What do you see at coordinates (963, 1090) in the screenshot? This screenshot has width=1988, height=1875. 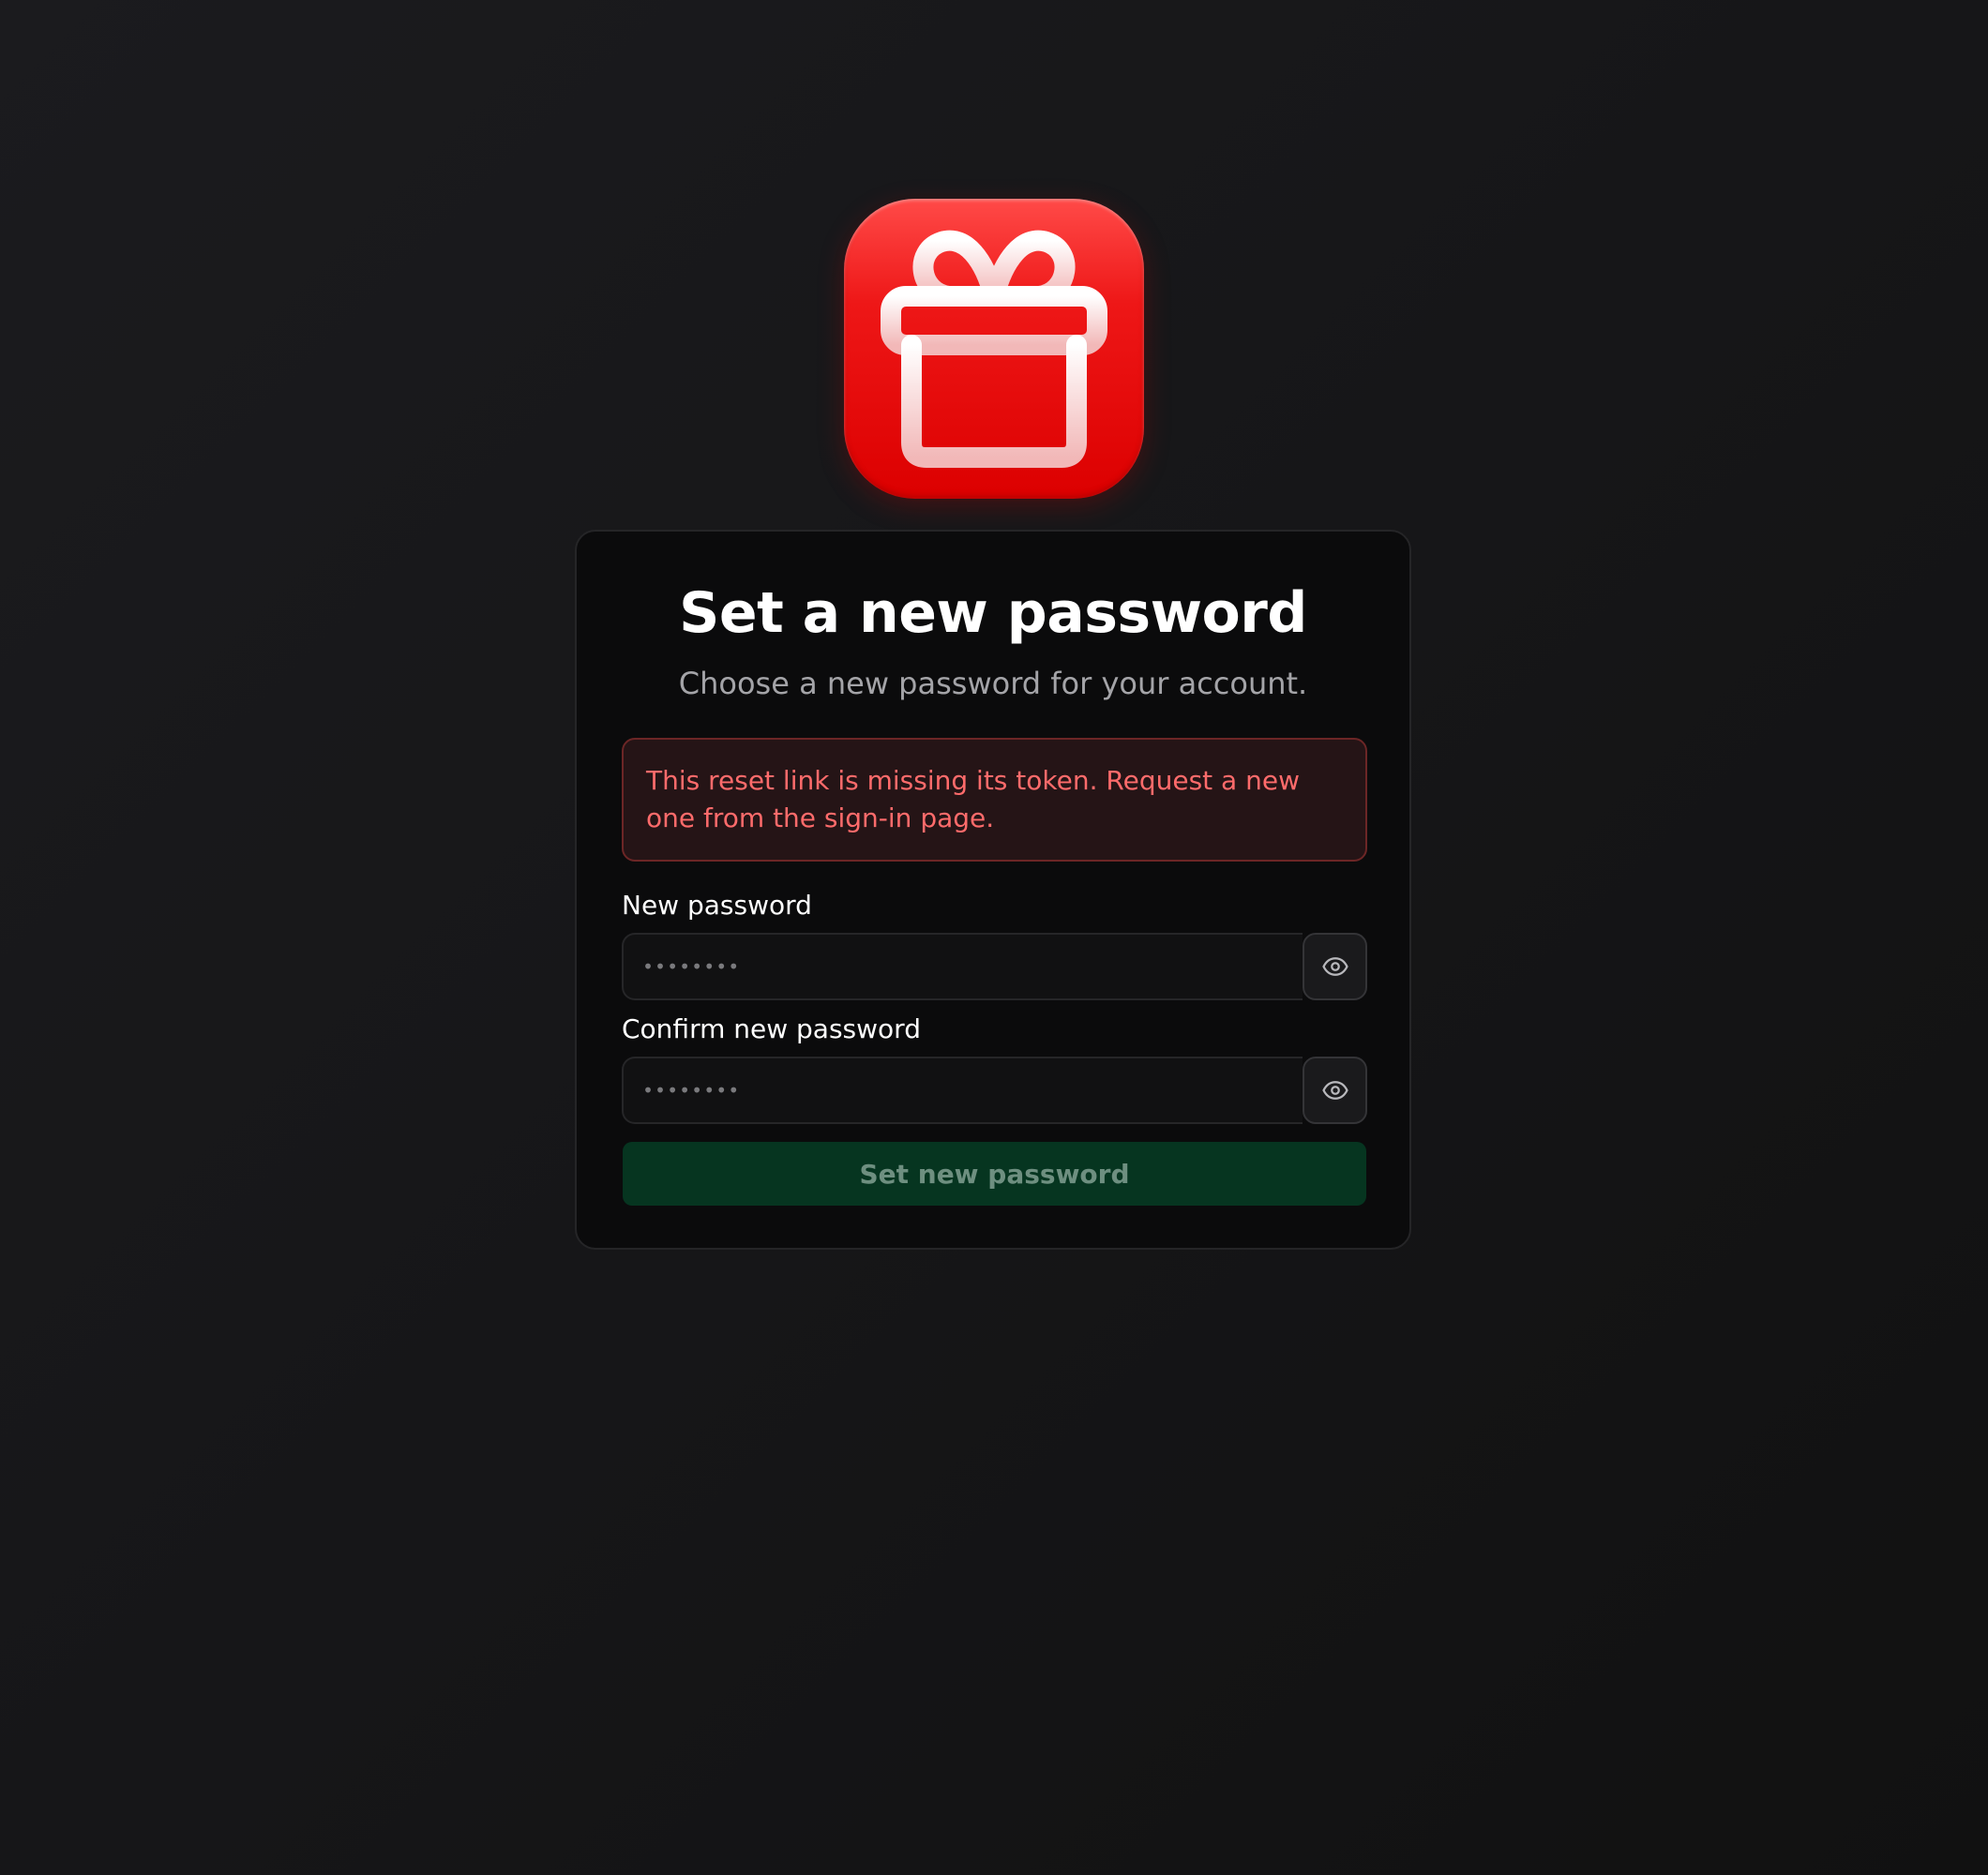 I see `confirm-password-input` at bounding box center [963, 1090].